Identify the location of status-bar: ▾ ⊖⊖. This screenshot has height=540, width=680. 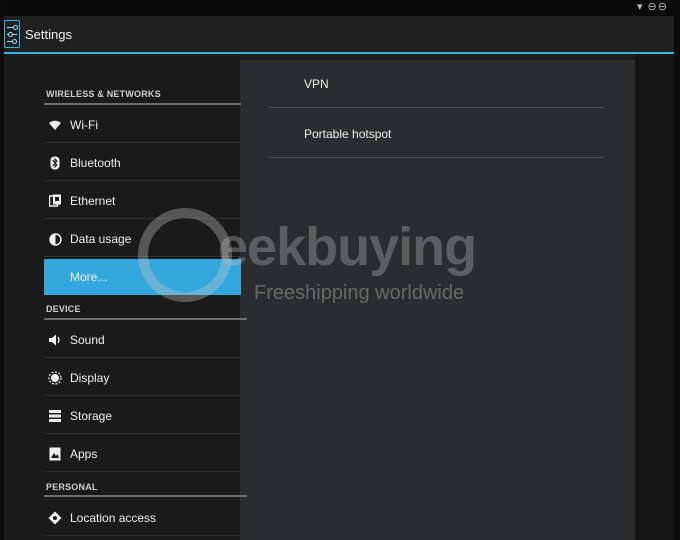
(339, 8).